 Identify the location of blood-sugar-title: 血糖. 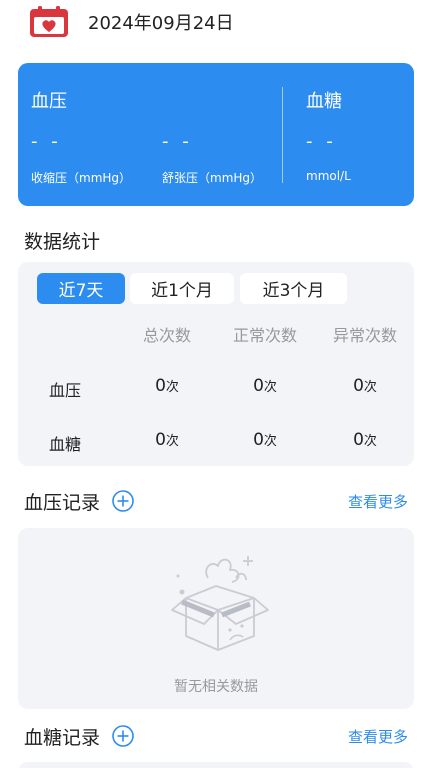
(324, 101).